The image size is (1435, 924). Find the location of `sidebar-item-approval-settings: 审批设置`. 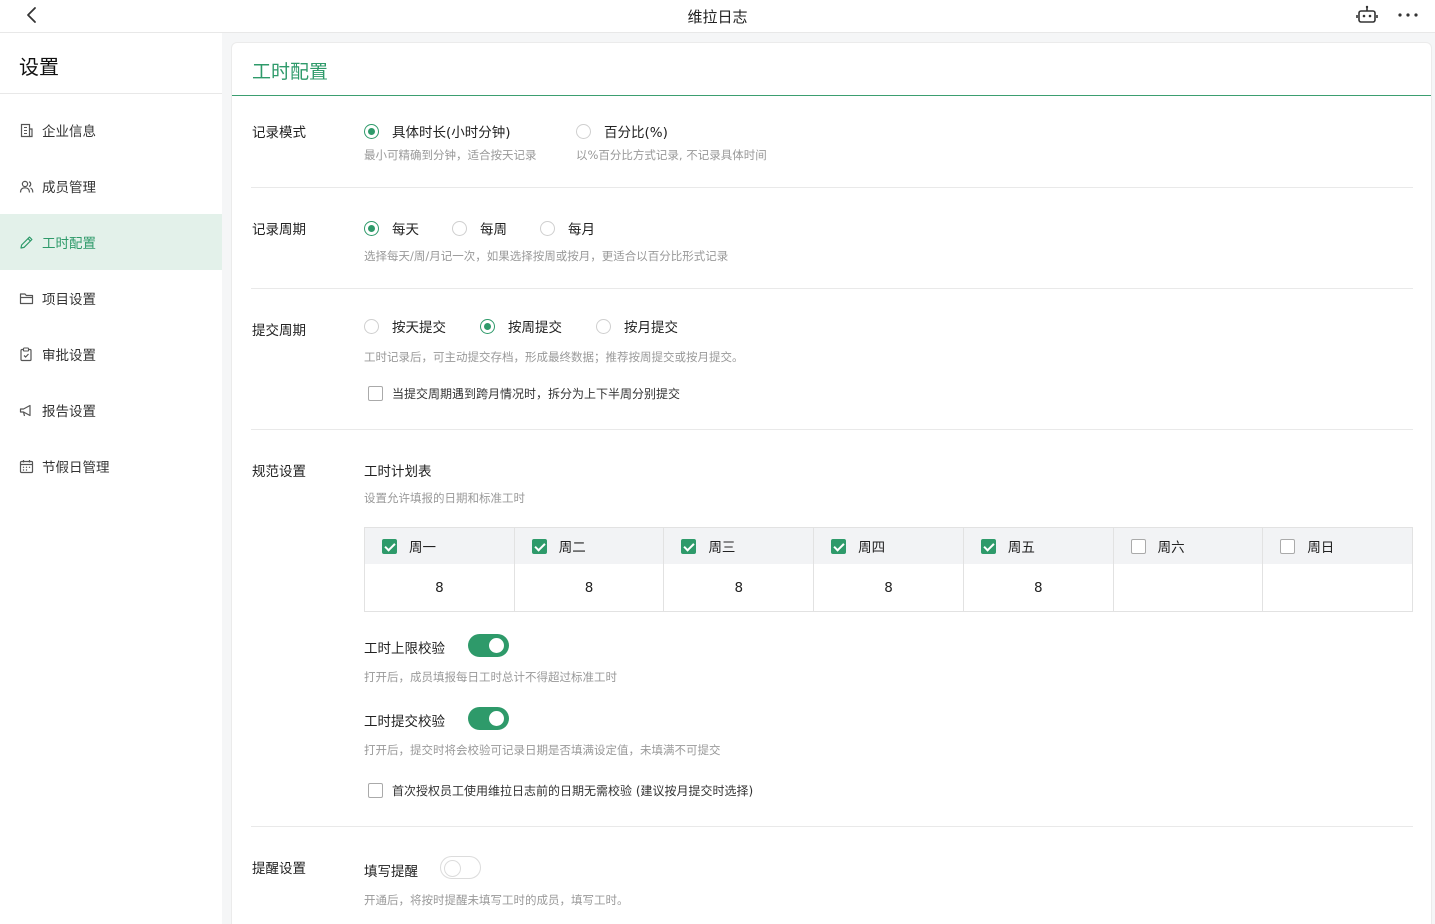

sidebar-item-approval-settings: 审批设置 is located at coordinates (111, 354).